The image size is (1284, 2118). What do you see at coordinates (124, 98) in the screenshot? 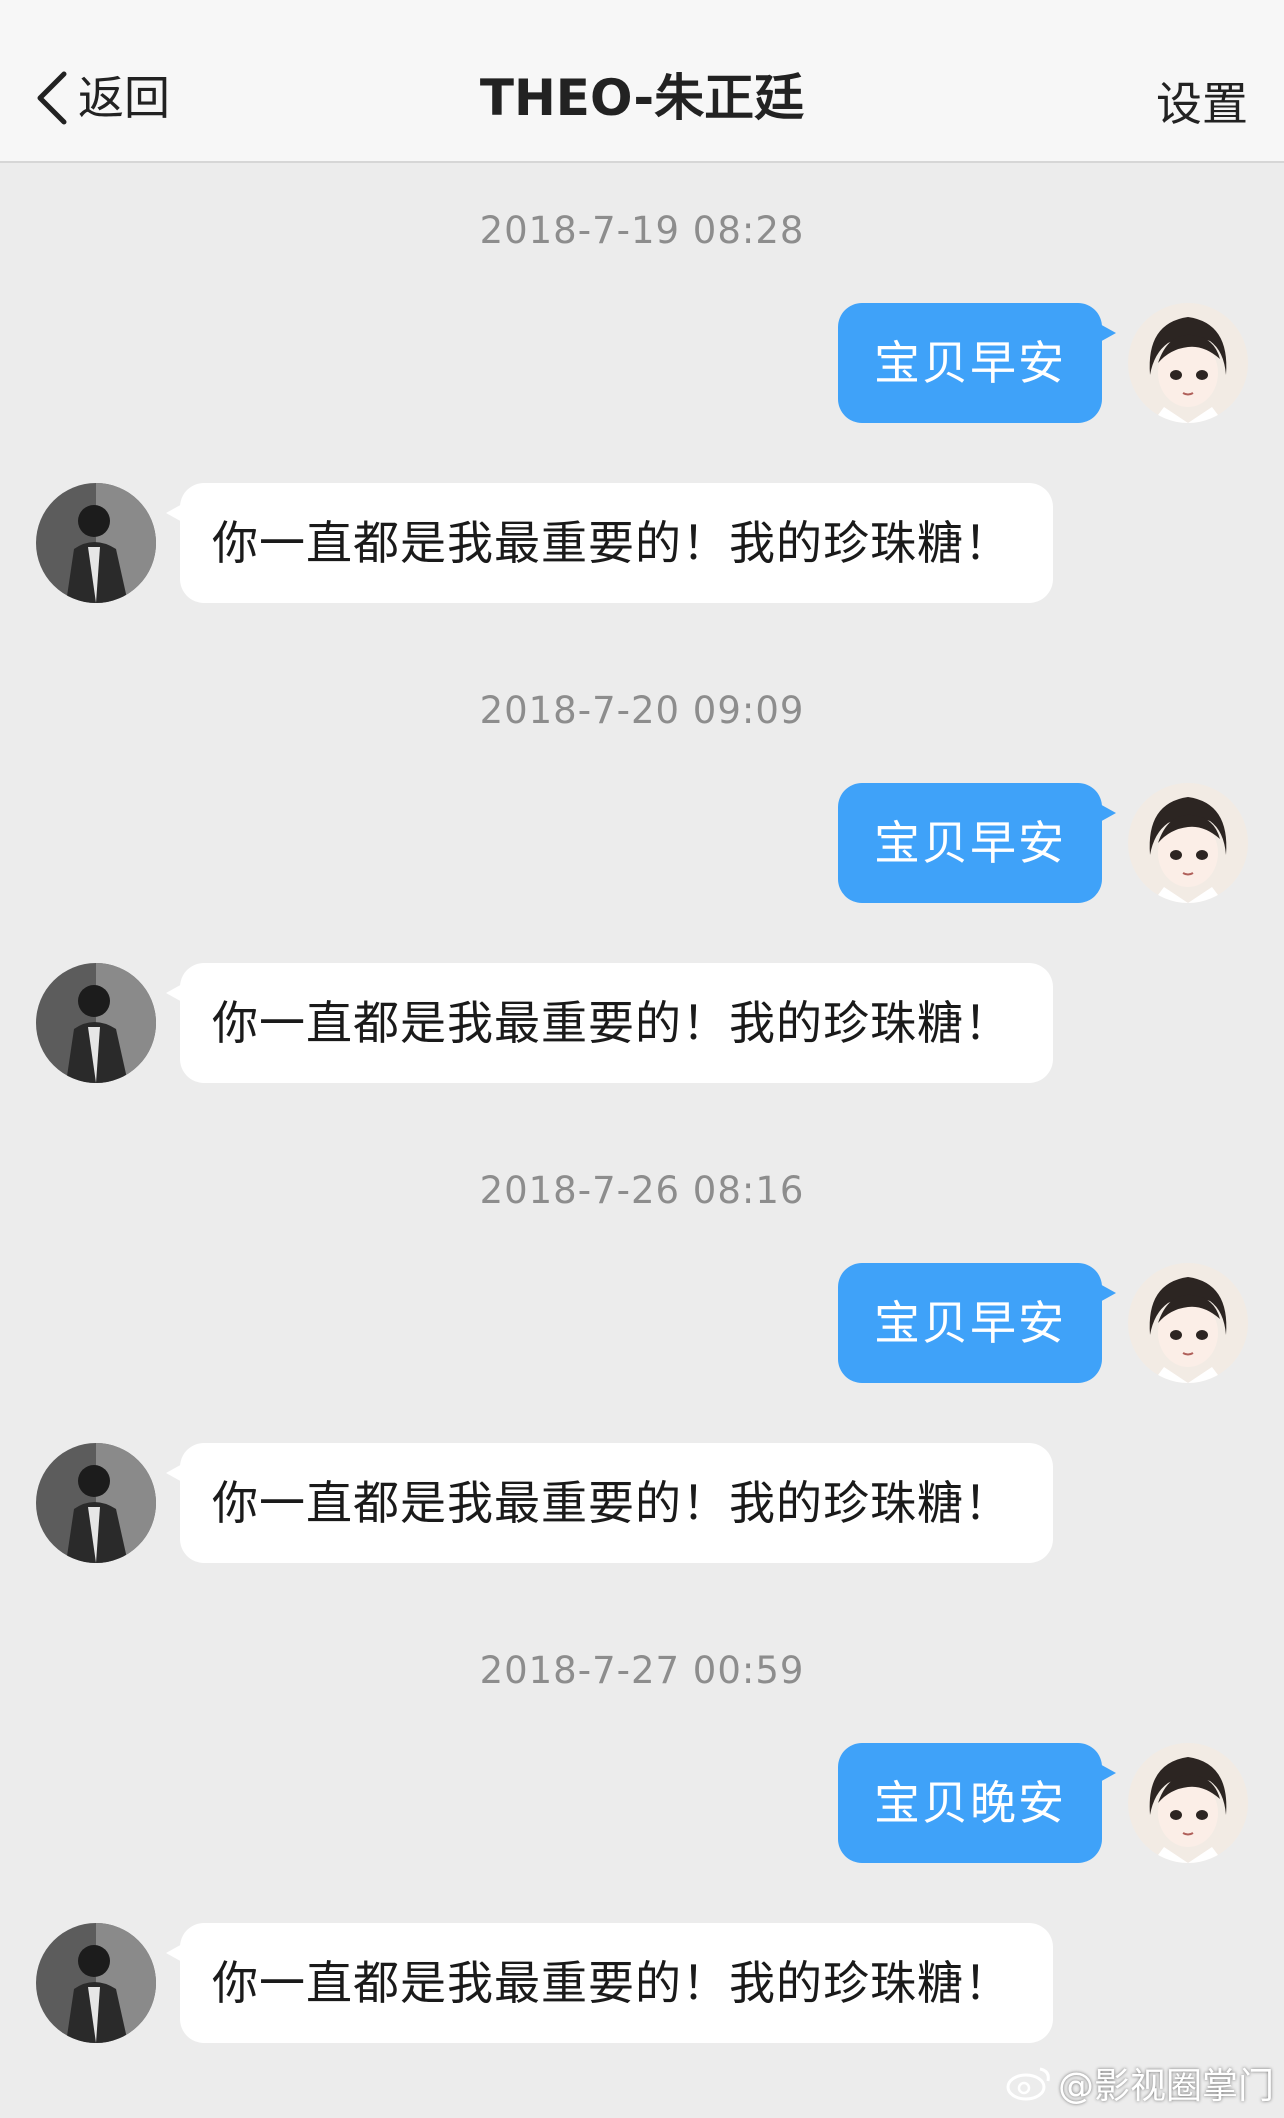
I see `back-label: 返回` at bounding box center [124, 98].